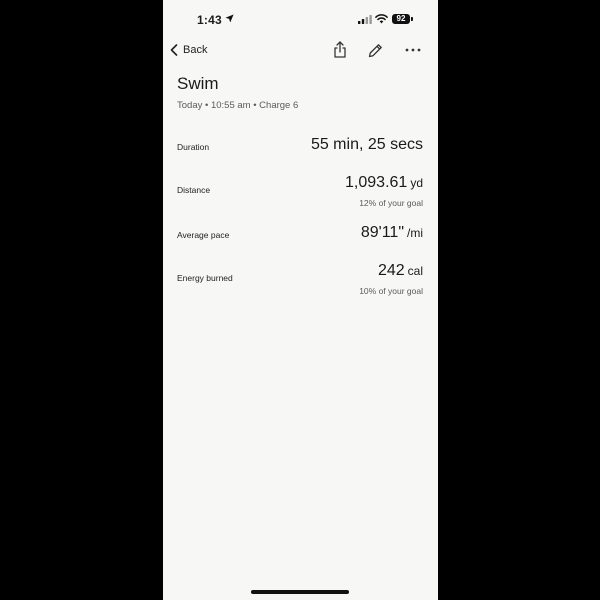 This screenshot has height=600, width=600. What do you see at coordinates (415, 233) in the screenshot?
I see `pace-unit: /mi` at bounding box center [415, 233].